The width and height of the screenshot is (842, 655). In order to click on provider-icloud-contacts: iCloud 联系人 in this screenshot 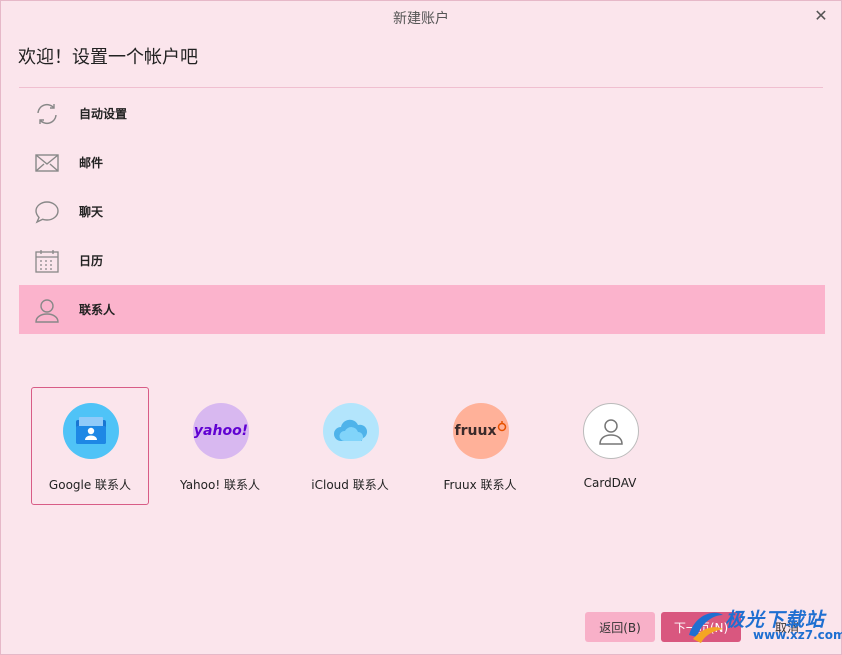, I will do `click(350, 446)`.